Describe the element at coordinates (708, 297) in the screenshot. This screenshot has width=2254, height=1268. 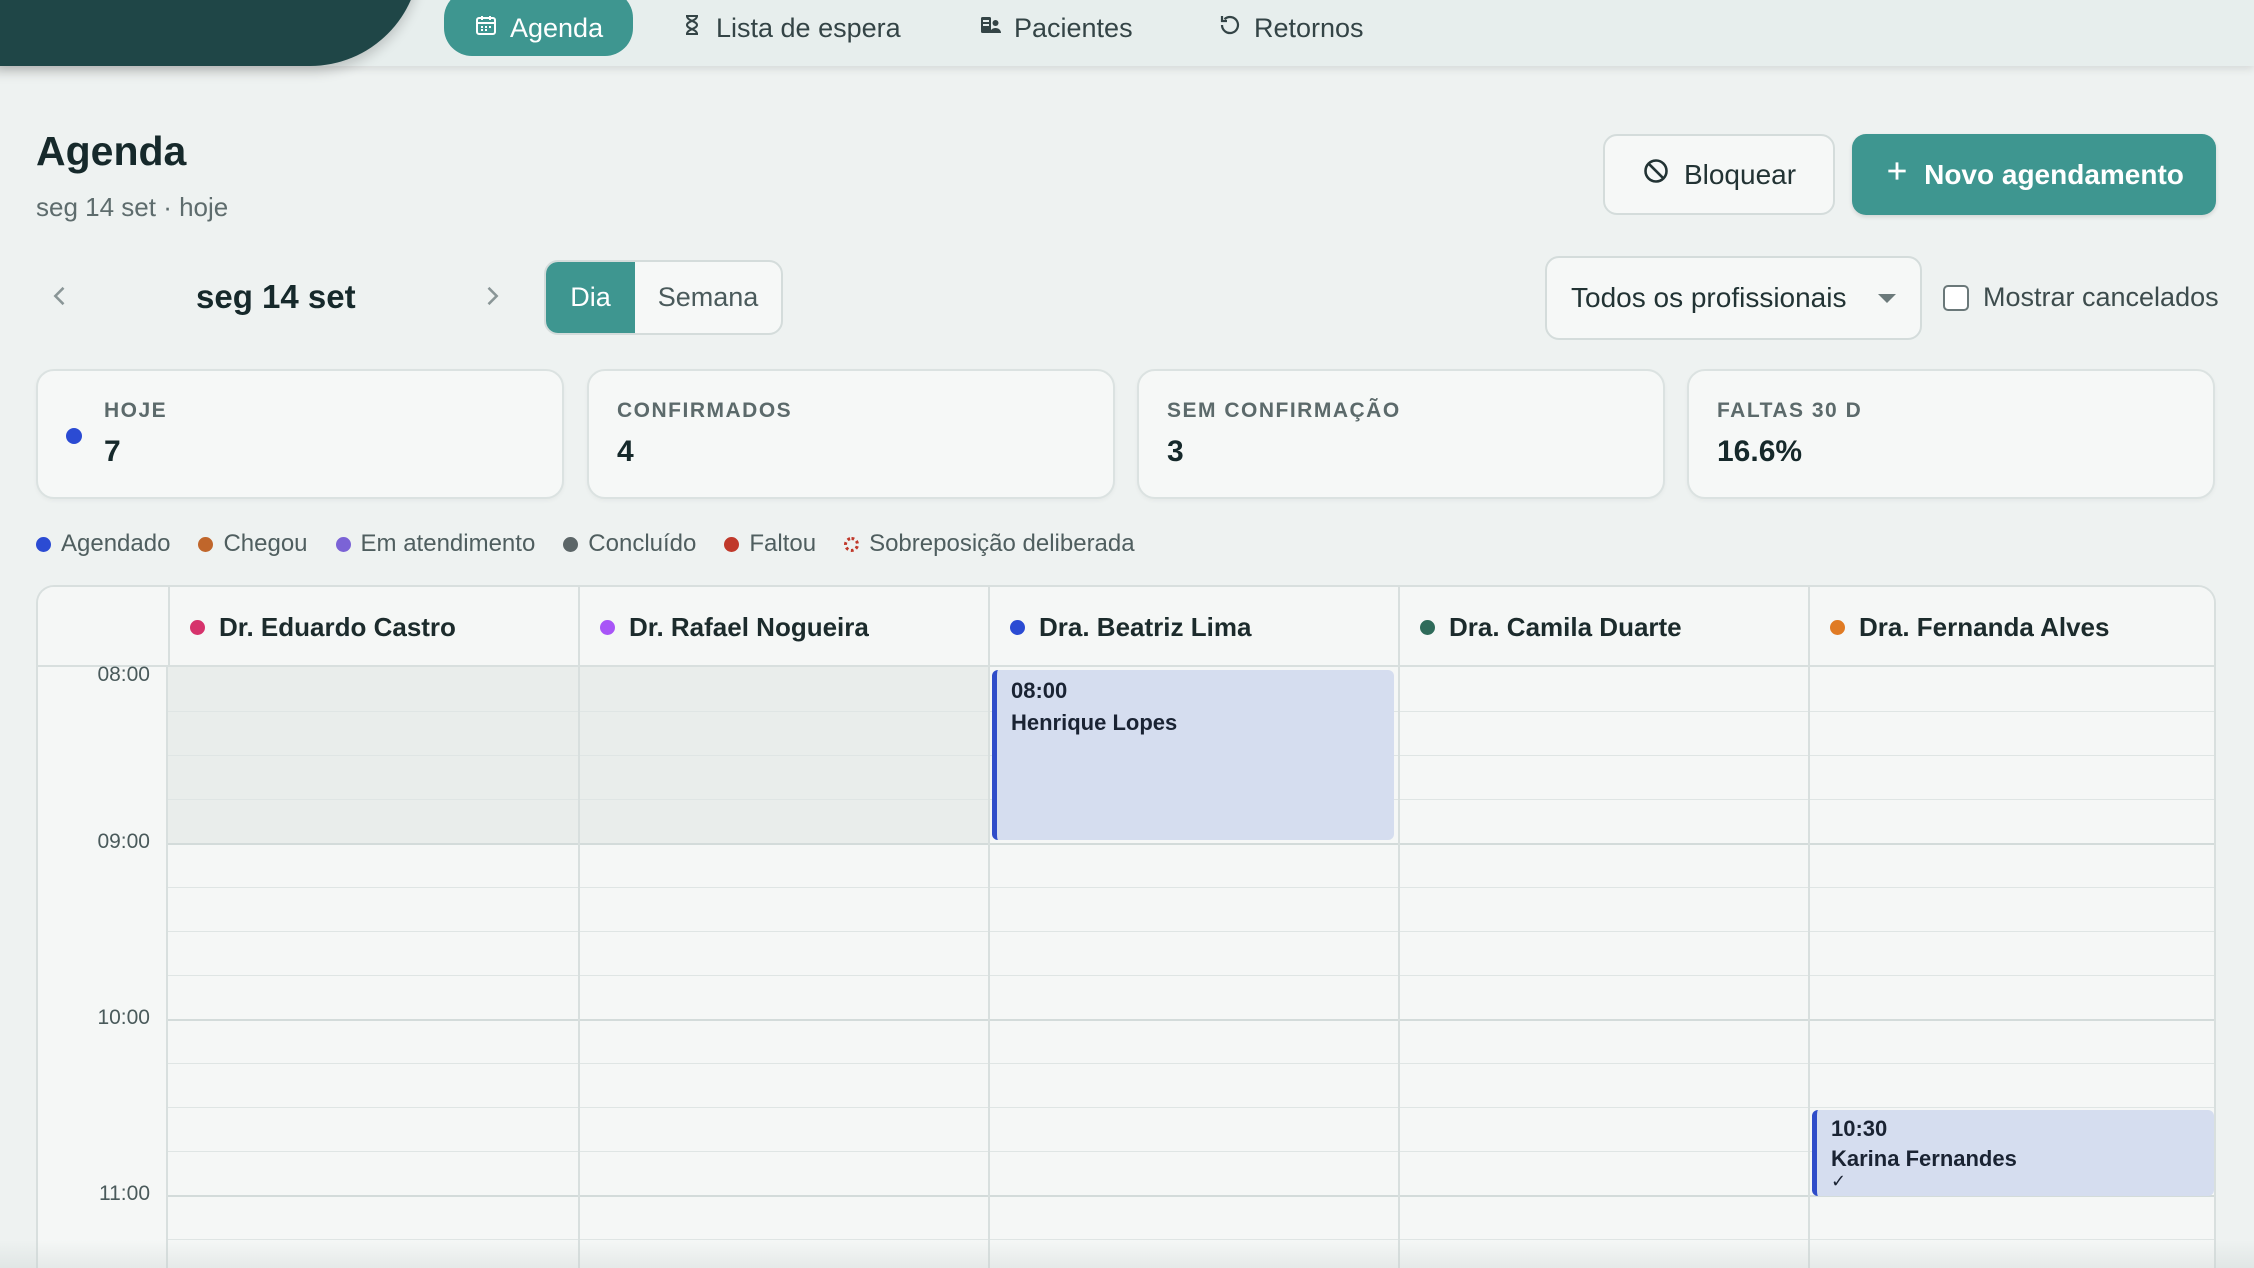
I see `view-week-button: Semana` at that location.